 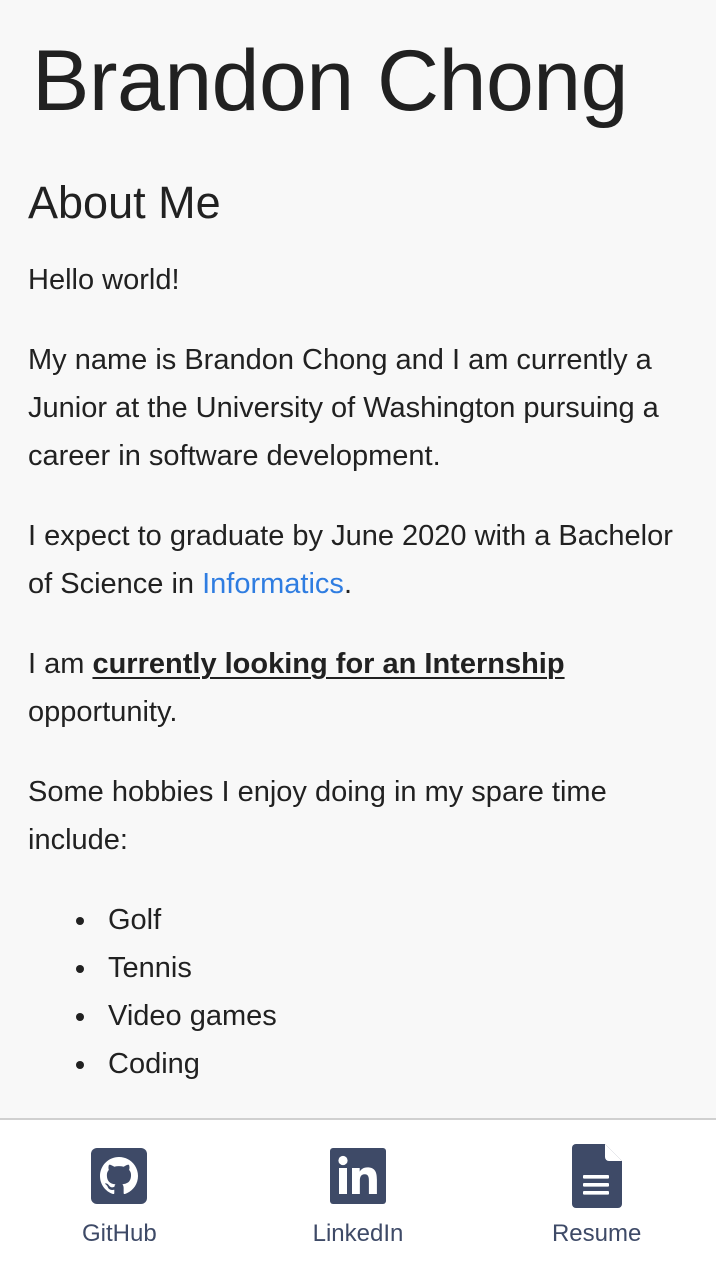 What do you see at coordinates (596, 1233) in the screenshot?
I see `resume-label: Resume` at bounding box center [596, 1233].